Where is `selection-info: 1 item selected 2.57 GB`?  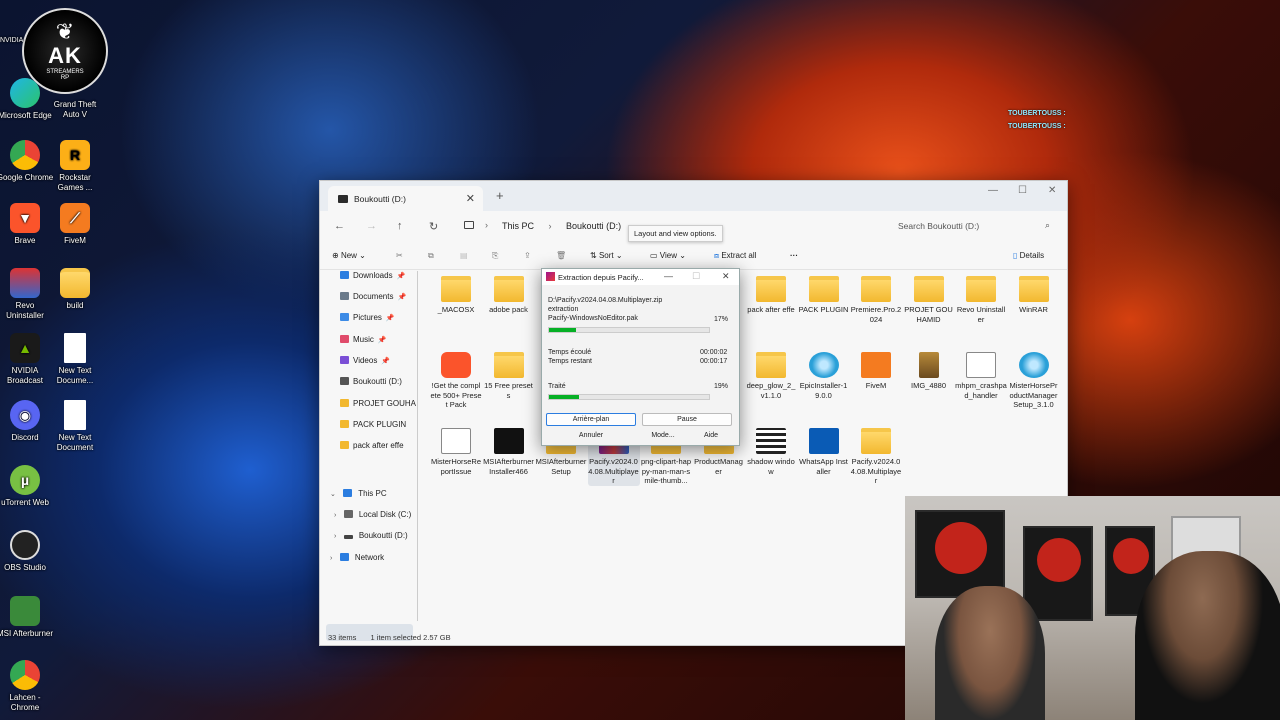
selection-info: 1 item selected 2.57 GB is located at coordinates (410, 637).